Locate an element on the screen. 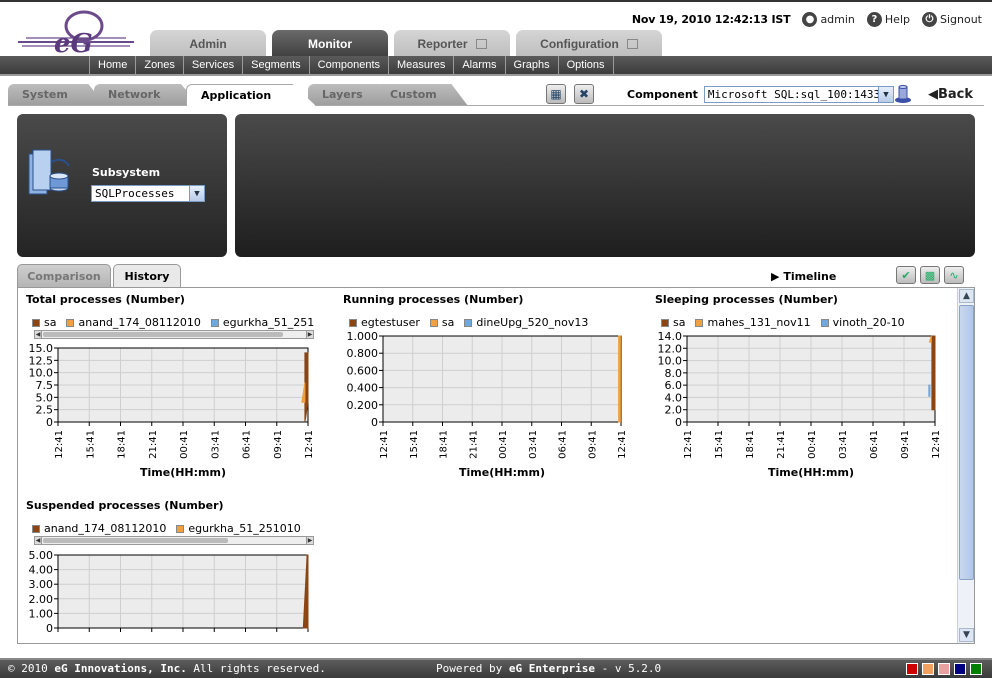 The height and width of the screenshot is (678, 992). nav-segments: Segments is located at coordinates (275, 65).